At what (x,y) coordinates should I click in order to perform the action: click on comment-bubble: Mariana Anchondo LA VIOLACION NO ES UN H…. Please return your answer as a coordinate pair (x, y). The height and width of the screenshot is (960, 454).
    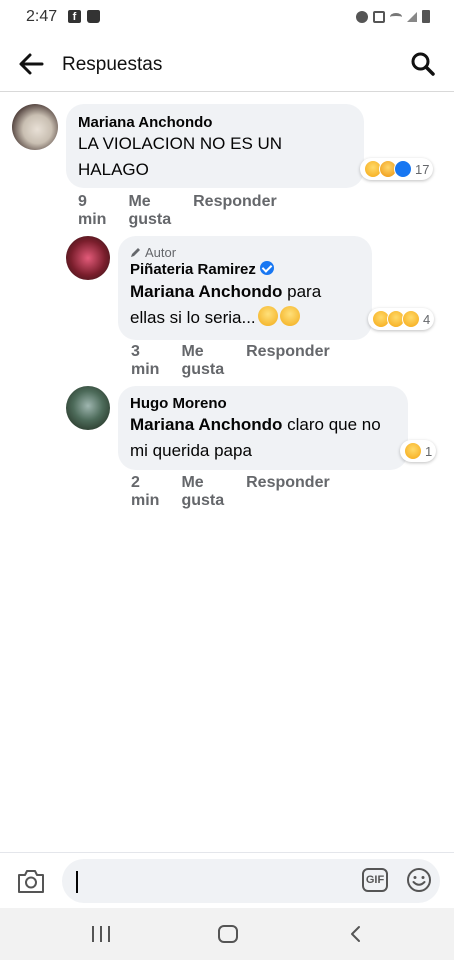
    Looking at the image, I should click on (215, 146).